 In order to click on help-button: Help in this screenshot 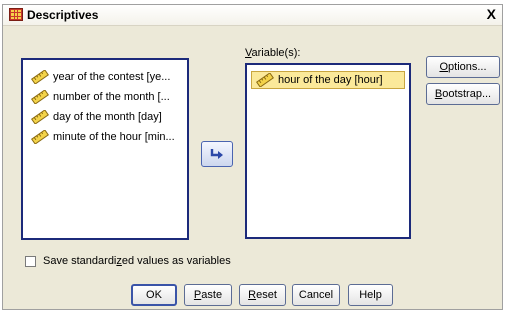, I will do `click(370, 295)`.